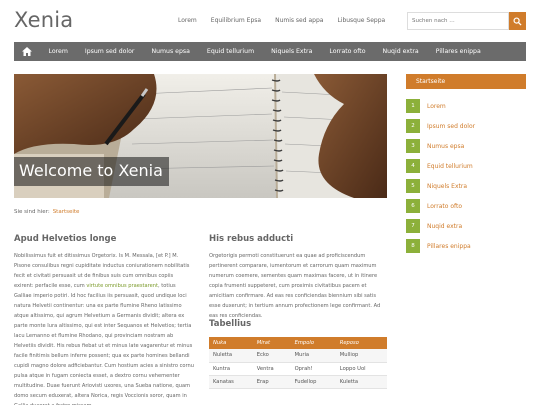  I want to click on table-cell: Fudellop, so click(313, 382).